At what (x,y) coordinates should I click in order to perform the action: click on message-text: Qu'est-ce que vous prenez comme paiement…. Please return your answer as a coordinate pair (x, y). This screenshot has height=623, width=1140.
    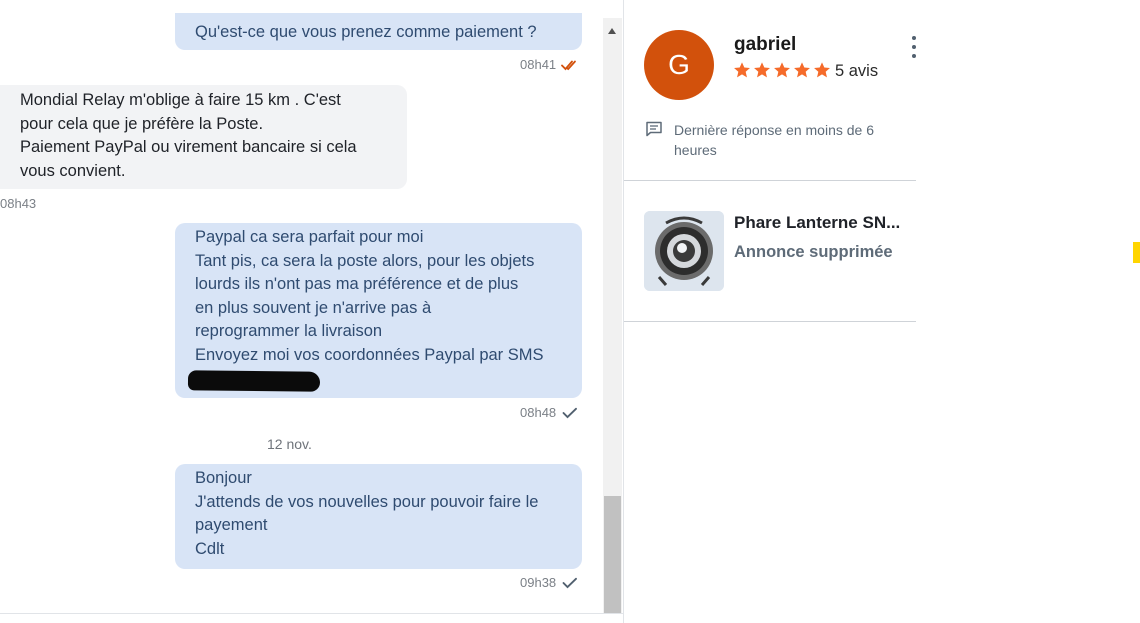
    Looking at the image, I should click on (366, 32).